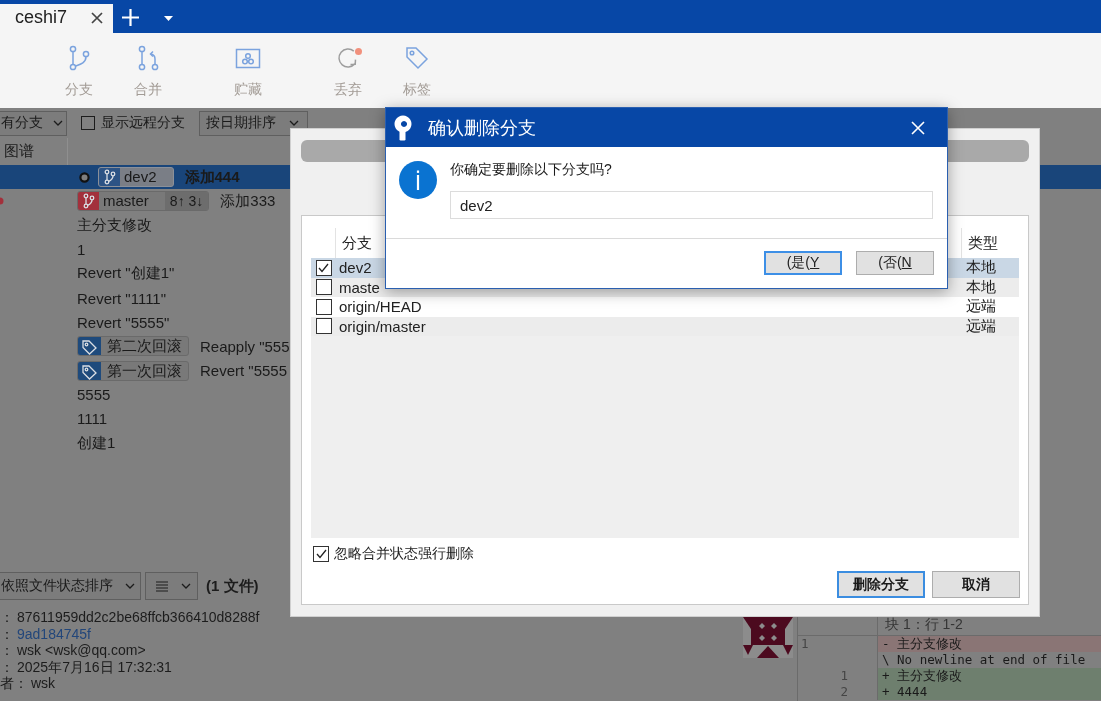  Describe the element at coordinates (983, 243) in the screenshot. I see `column-header: 类型` at that location.